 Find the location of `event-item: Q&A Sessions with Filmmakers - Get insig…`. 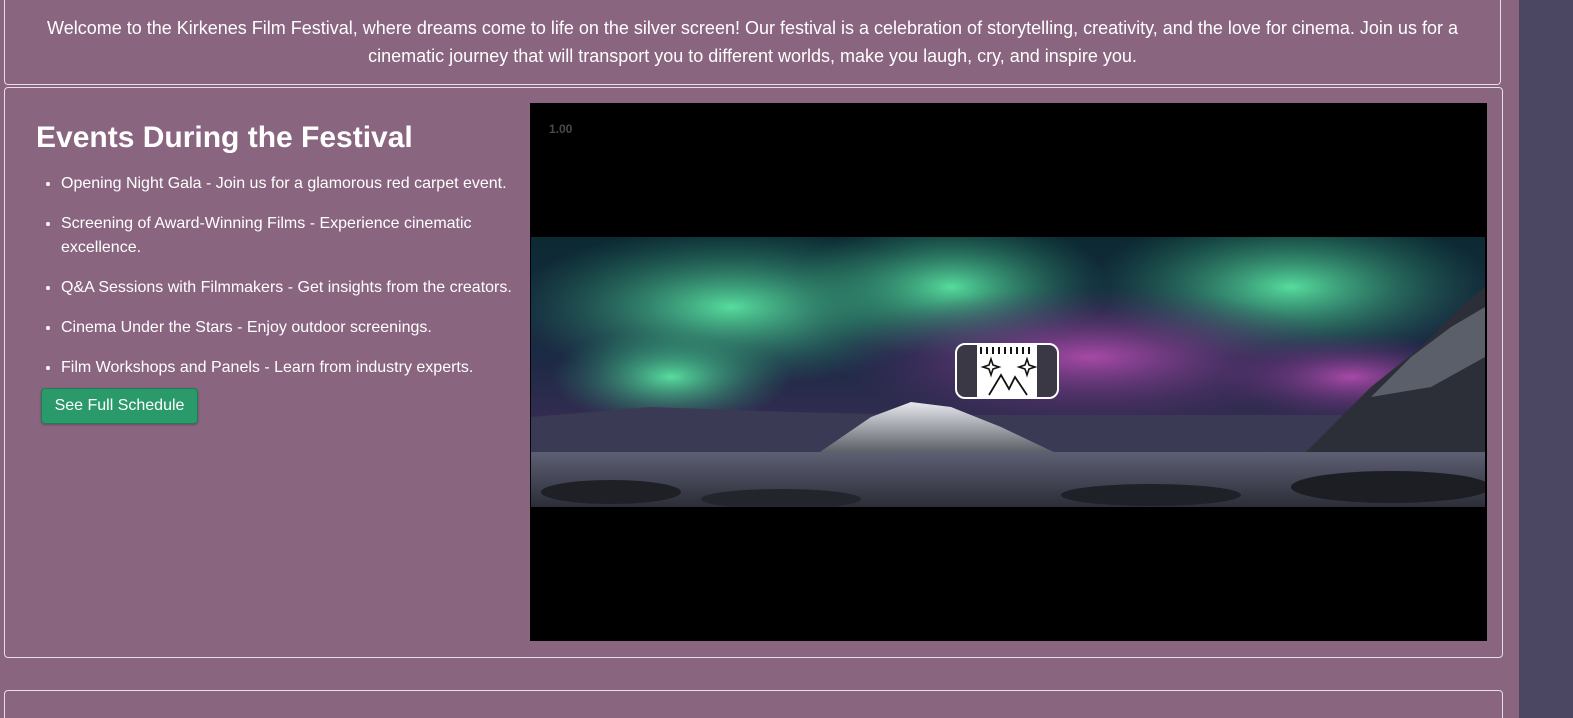

event-item: Q&A Sessions with Filmmakers - Get insig… is located at coordinates (301, 288).